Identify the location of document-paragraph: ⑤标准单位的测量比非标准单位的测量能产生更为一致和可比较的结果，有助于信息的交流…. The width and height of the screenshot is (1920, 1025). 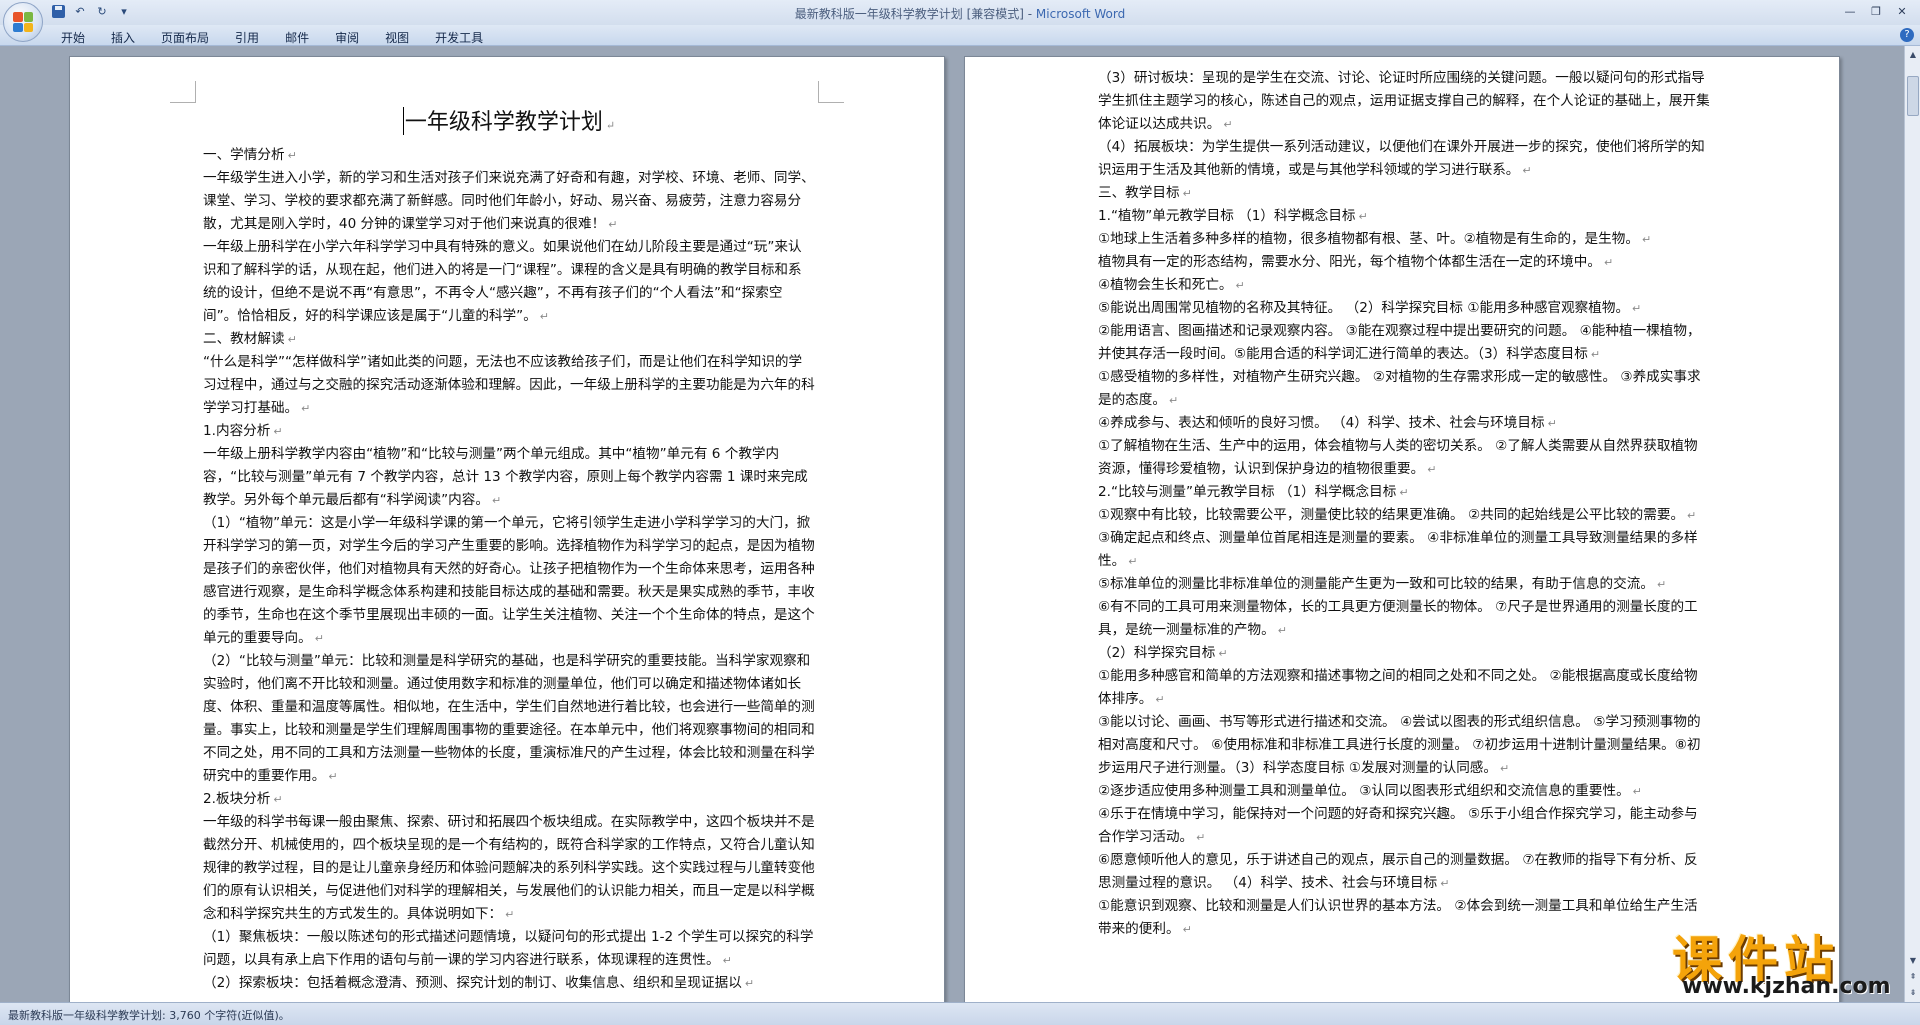
(1404, 584).